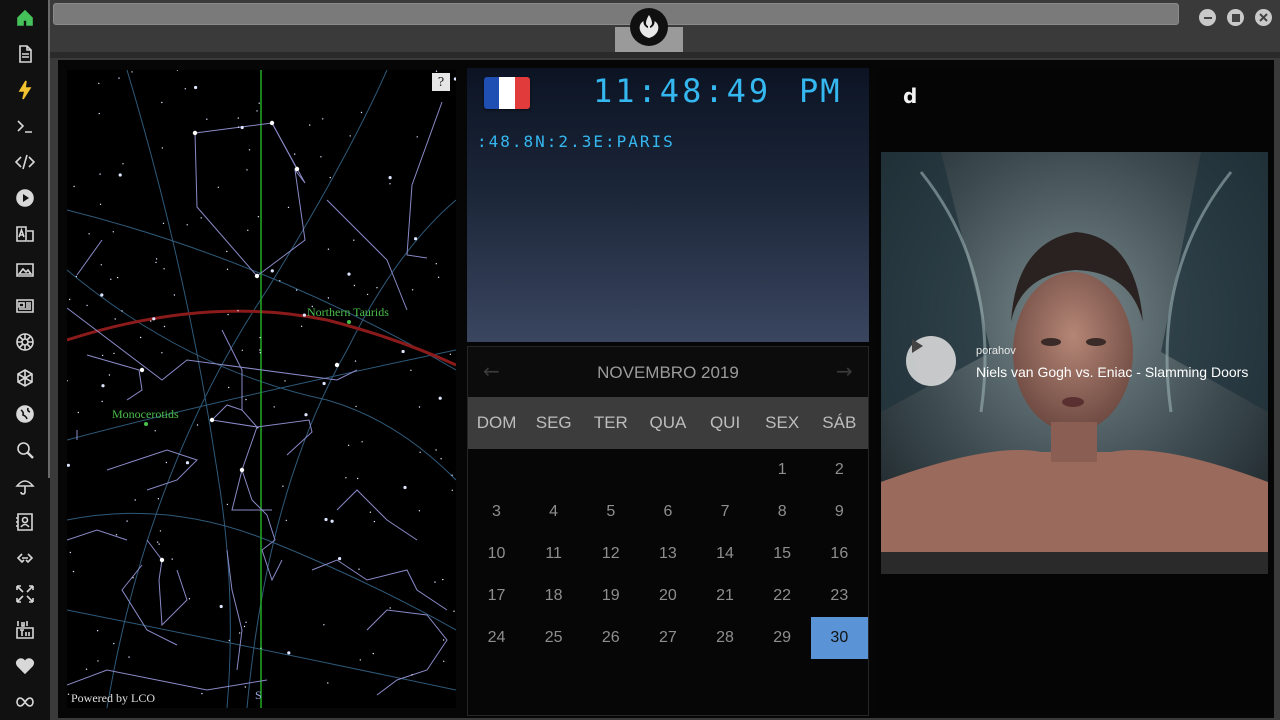  I want to click on sidebar-item-code, so click(25, 162).